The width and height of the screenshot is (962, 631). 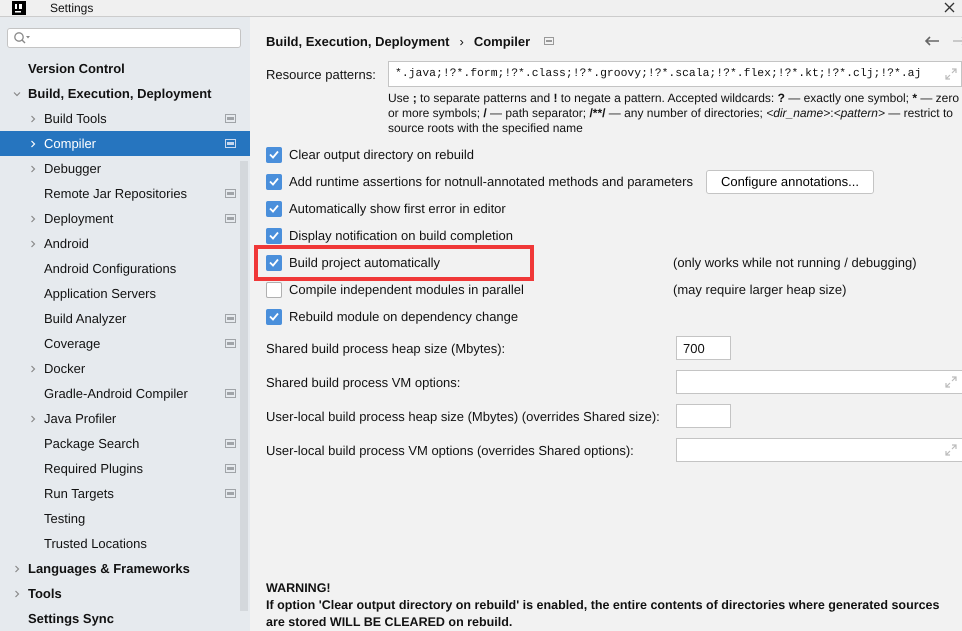 What do you see at coordinates (364, 382) in the screenshot?
I see `field-label: Shared build process VM options:` at bounding box center [364, 382].